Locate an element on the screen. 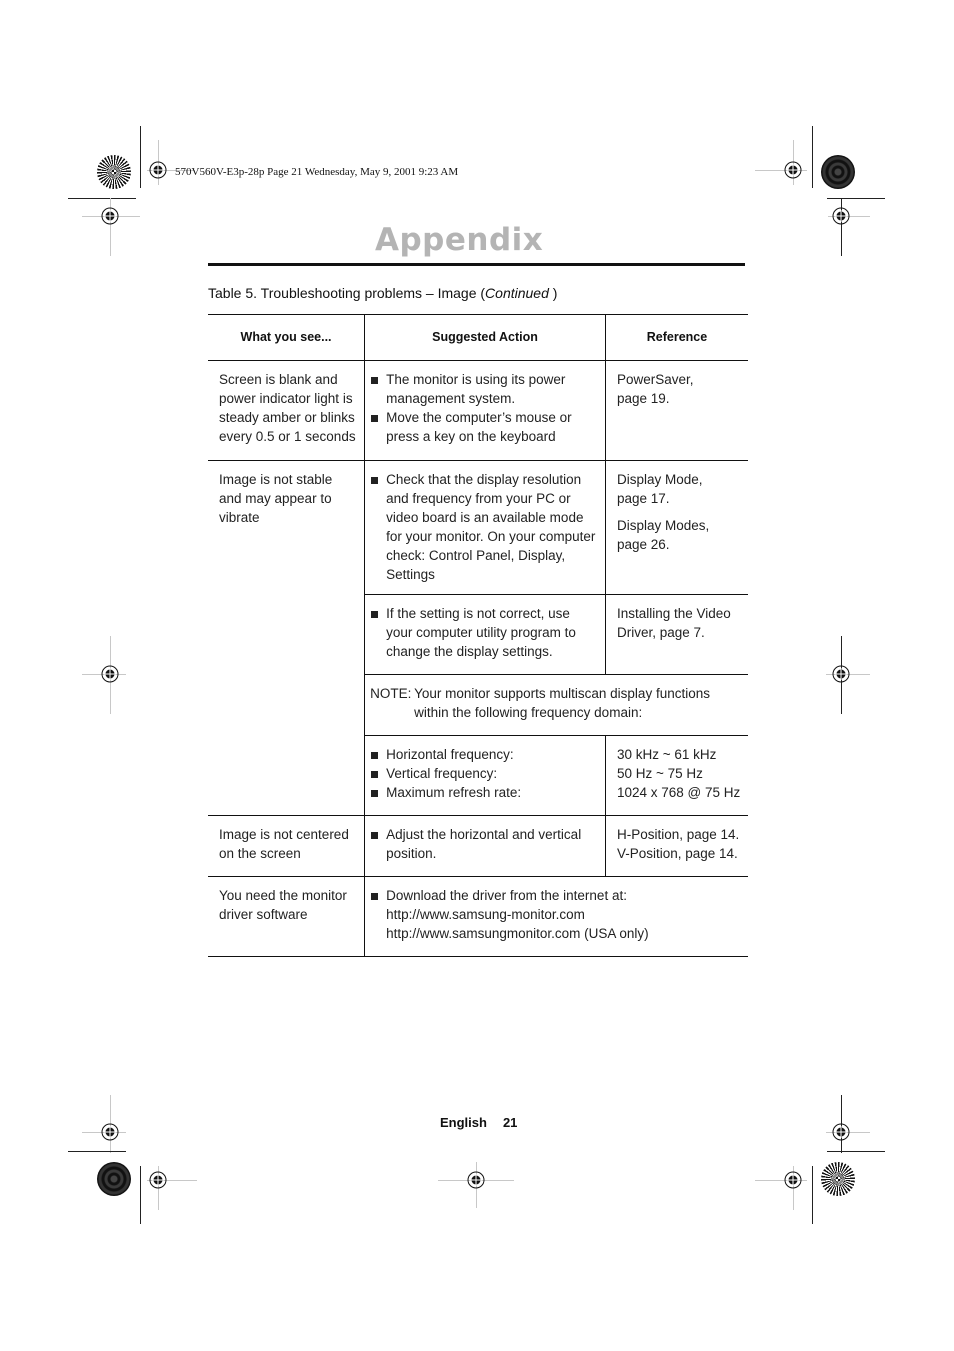 The width and height of the screenshot is (954, 1351). page-footer: English 21 is located at coordinates (478, 1122).